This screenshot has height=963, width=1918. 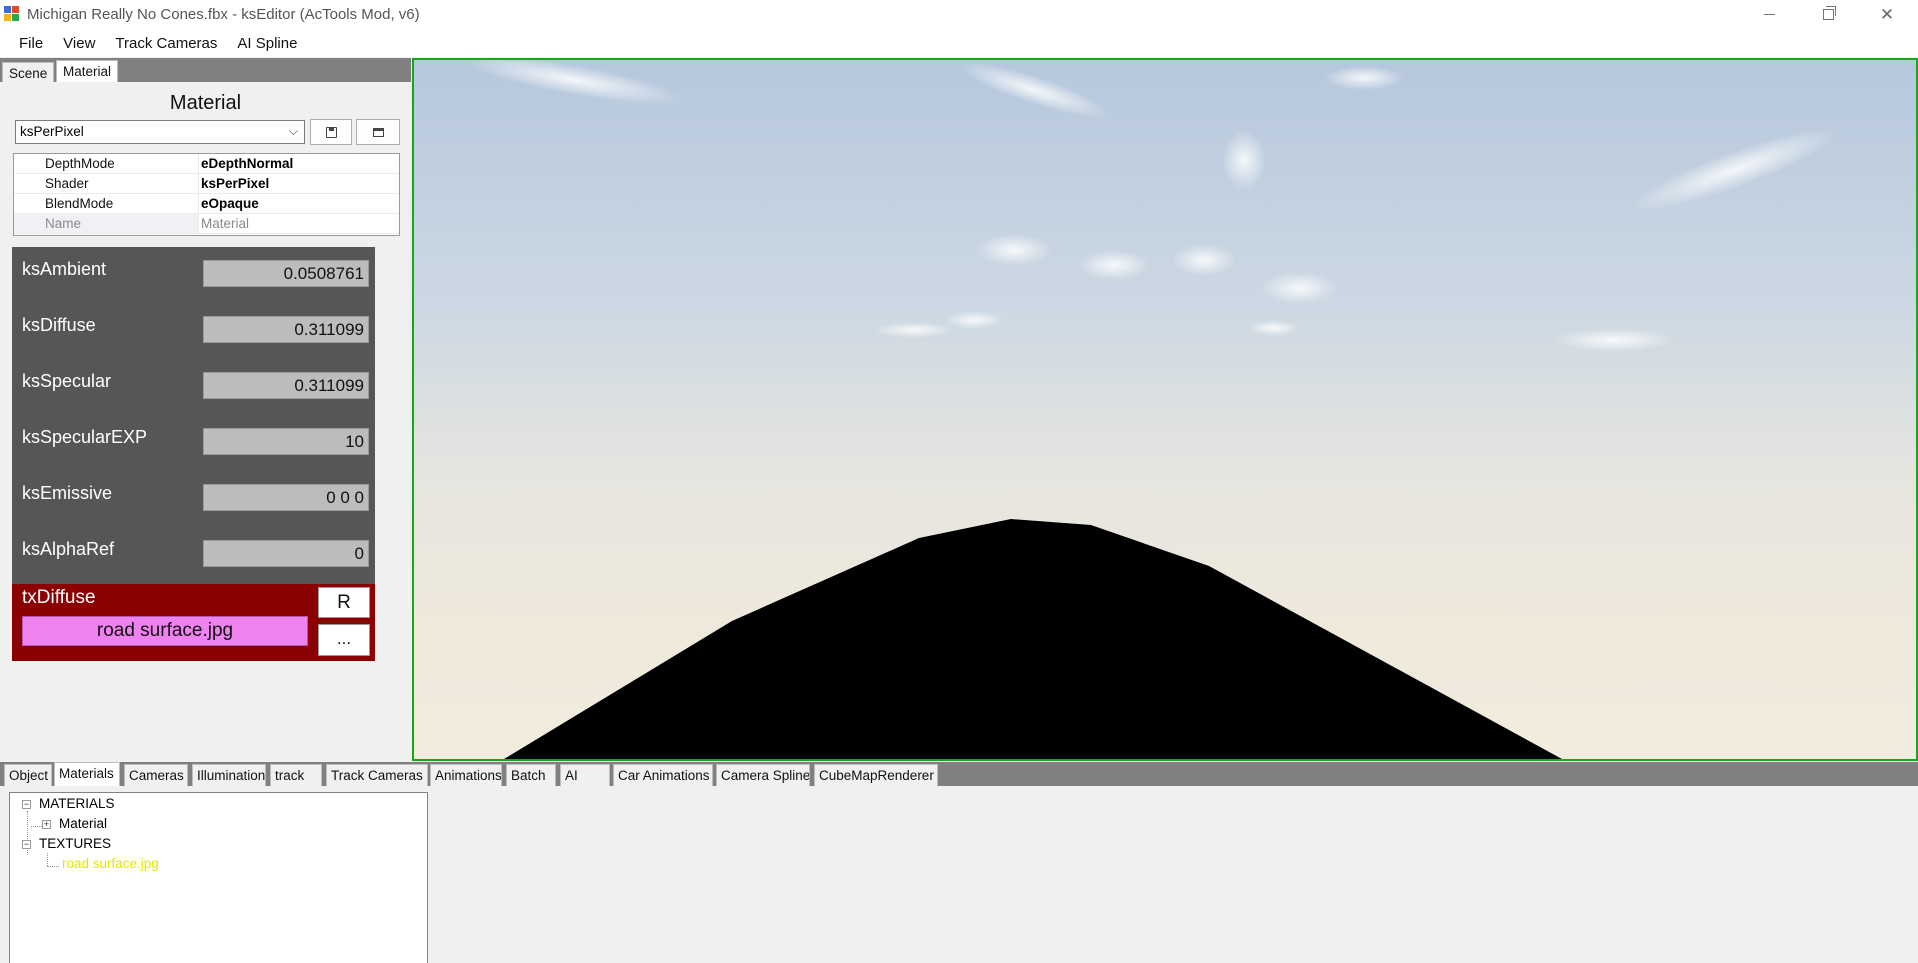 I want to click on property-name: Name, so click(x=63, y=223).